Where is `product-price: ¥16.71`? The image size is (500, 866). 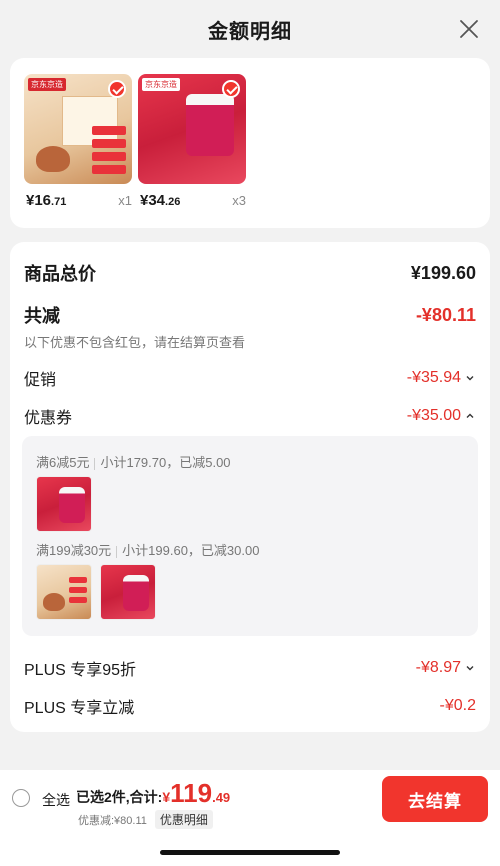 product-price: ¥16.71 is located at coordinates (46, 200).